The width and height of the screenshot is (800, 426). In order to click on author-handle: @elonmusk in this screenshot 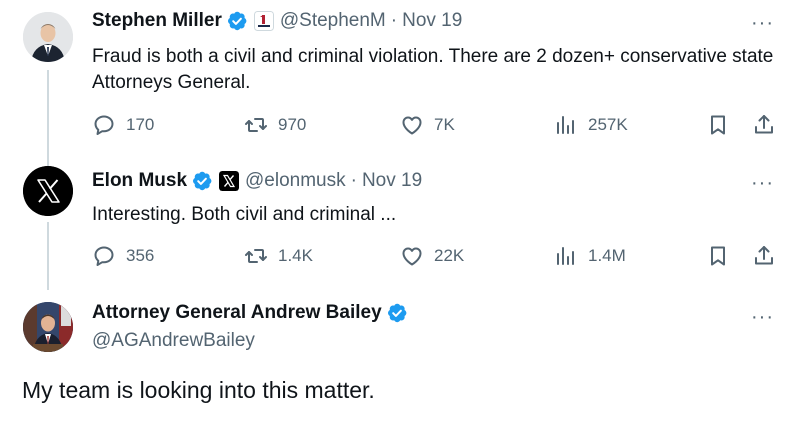, I will do `click(295, 181)`.